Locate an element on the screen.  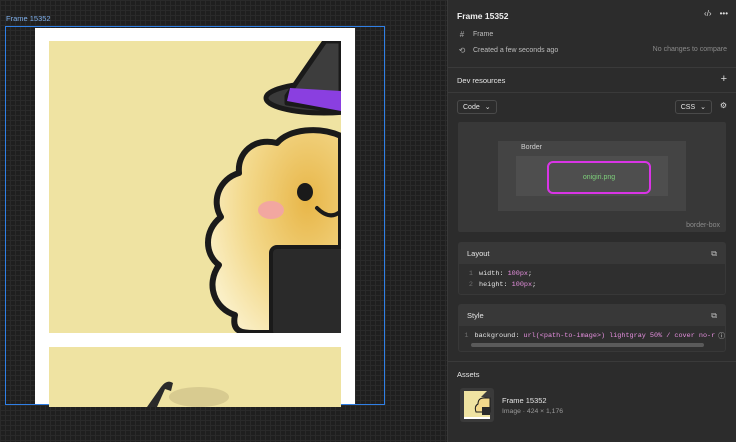
asset-thumbnail is located at coordinates (477, 405).